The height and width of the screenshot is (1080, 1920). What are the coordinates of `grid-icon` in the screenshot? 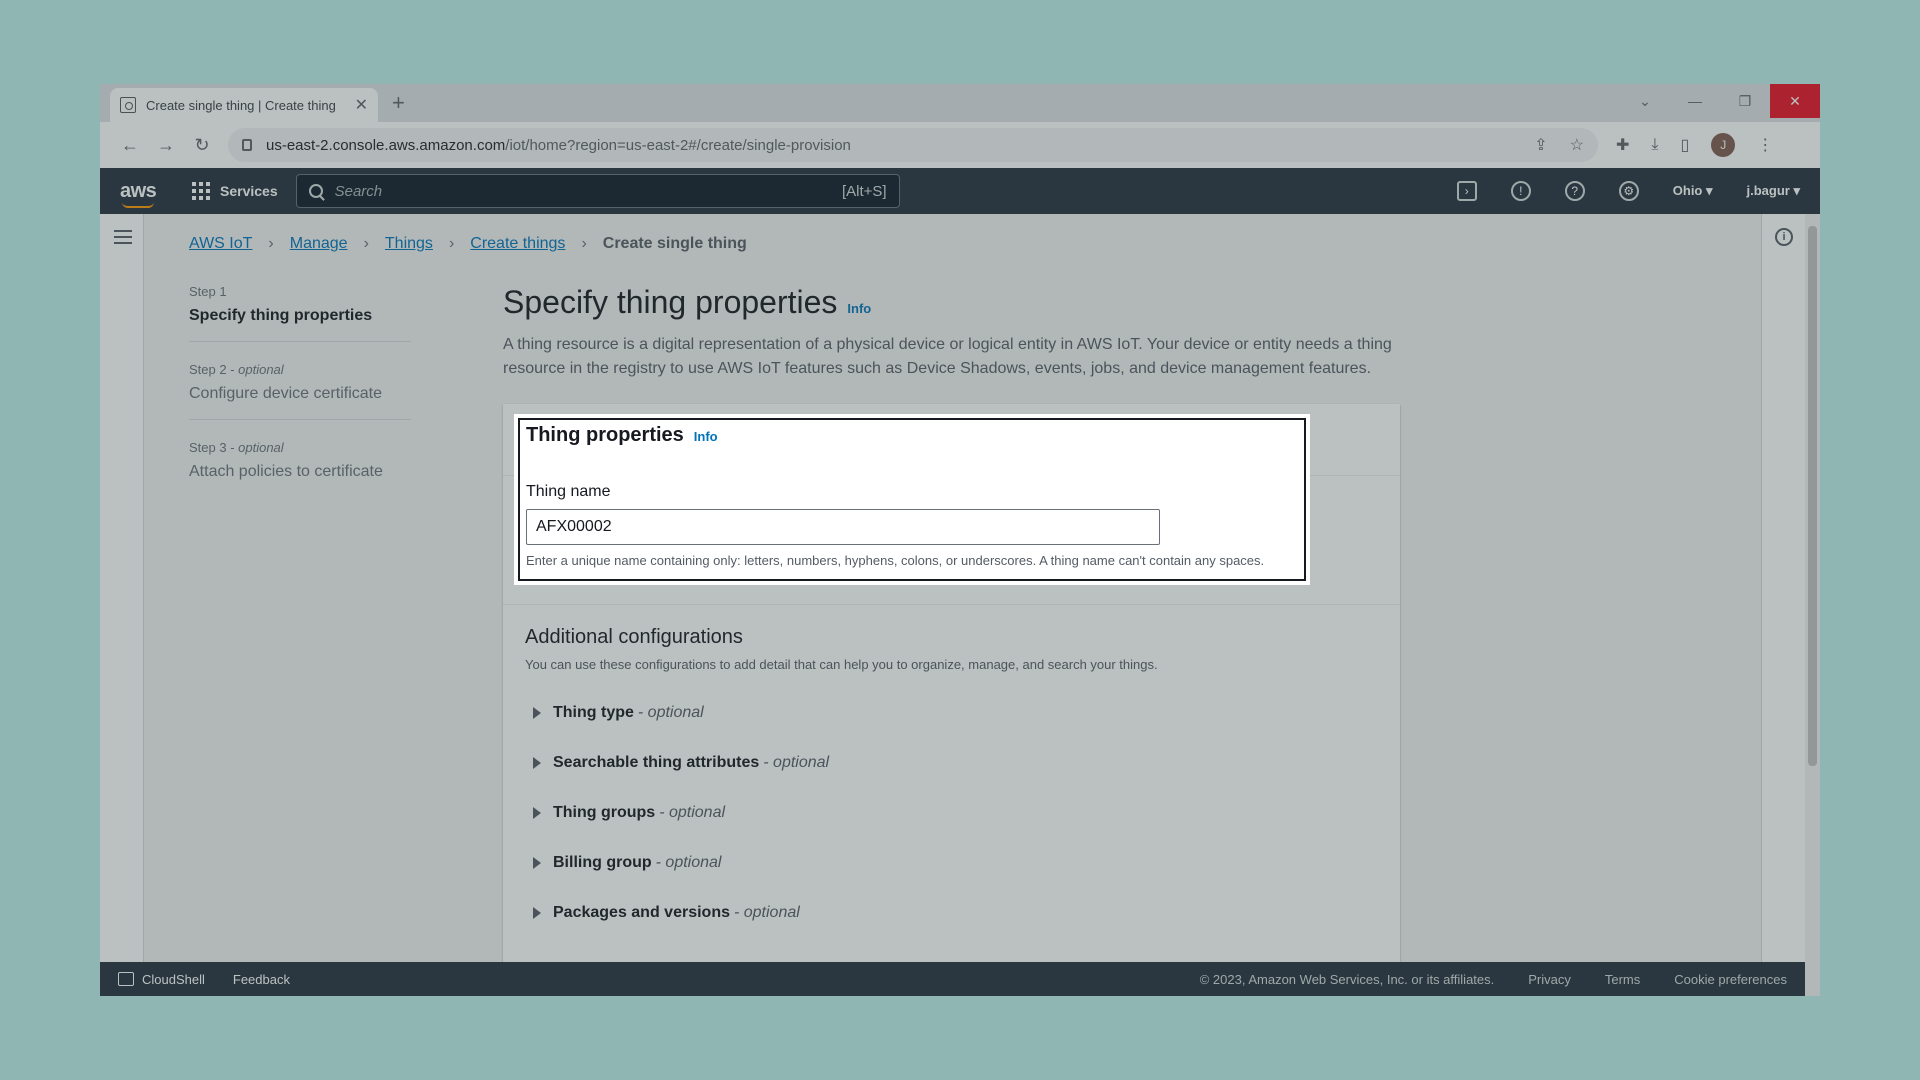 It's located at (201, 191).